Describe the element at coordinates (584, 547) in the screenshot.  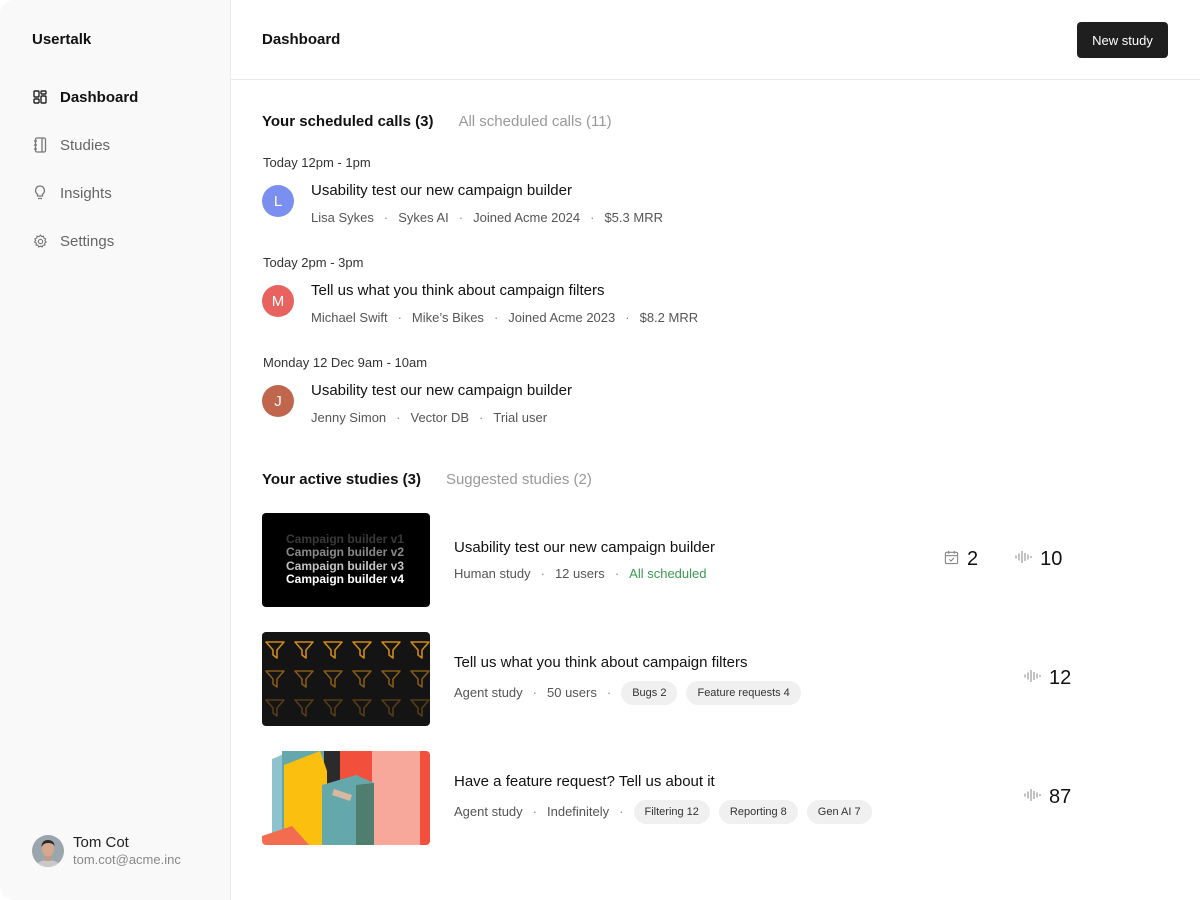
I see `study-title: Usability test our new campaign builder` at that location.